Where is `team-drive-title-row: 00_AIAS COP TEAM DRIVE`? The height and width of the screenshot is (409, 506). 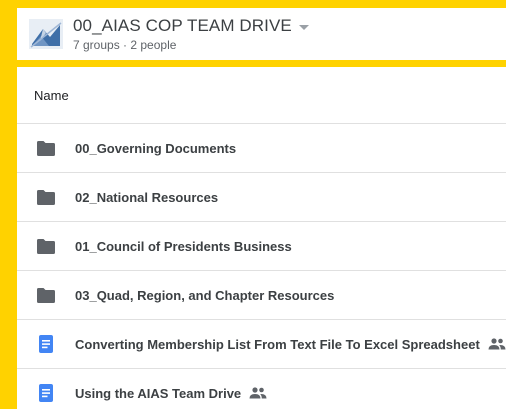
team-drive-title-row: 00_AIAS COP TEAM DRIVE is located at coordinates (191, 26).